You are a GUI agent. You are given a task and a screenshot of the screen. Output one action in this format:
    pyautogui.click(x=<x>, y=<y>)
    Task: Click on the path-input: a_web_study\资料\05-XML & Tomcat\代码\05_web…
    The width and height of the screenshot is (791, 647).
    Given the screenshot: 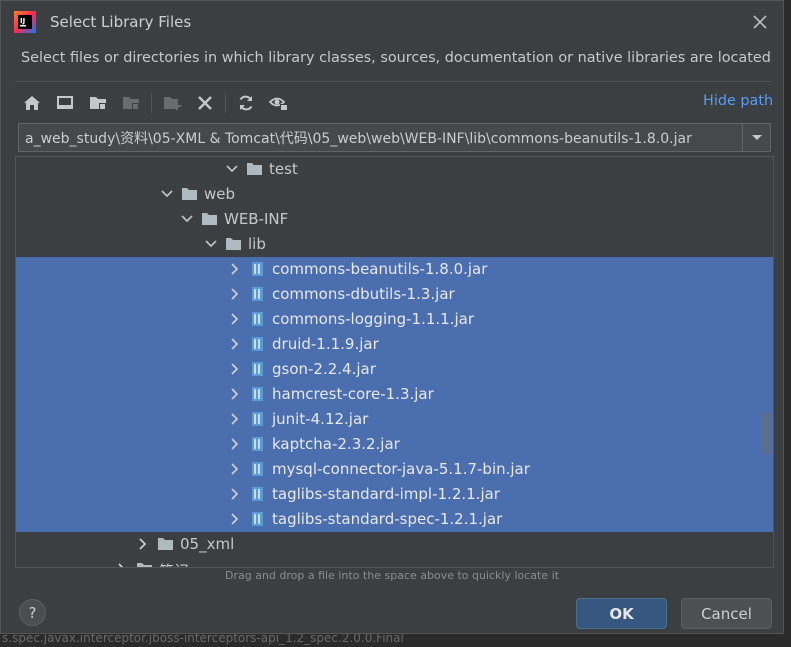 What is the action you would take?
    pyautogui.click(x=380, y=137)
    